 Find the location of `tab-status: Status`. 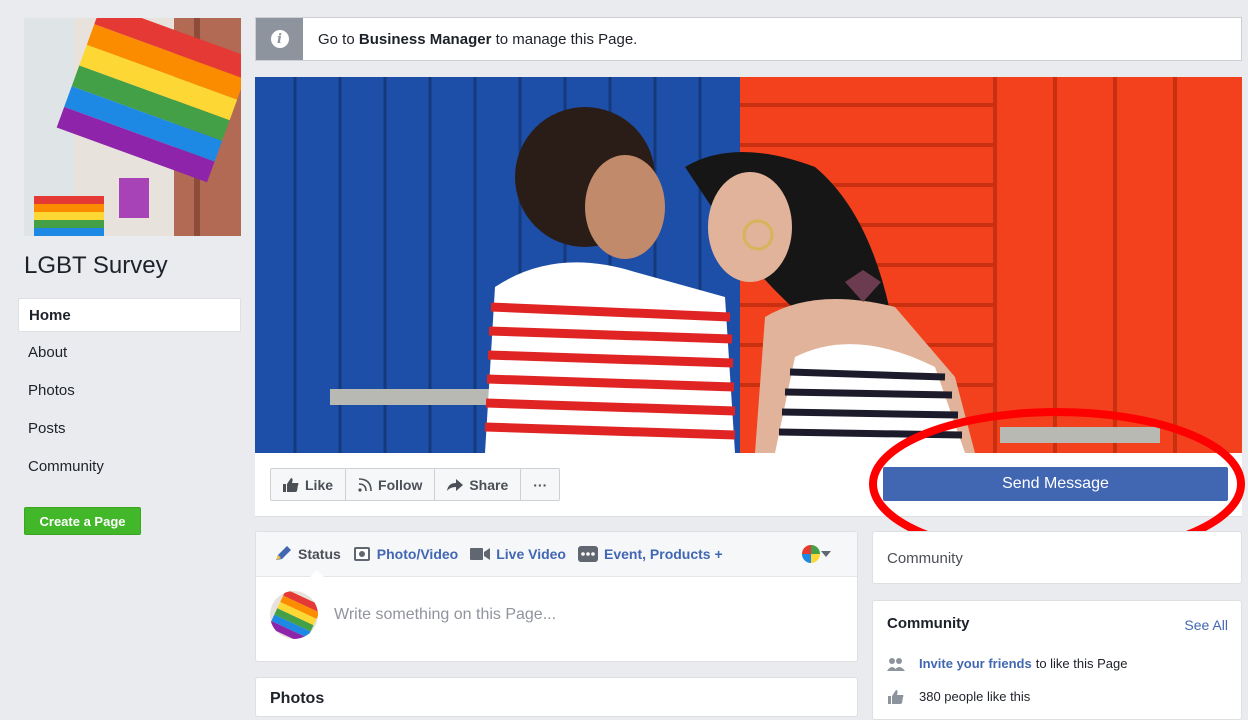

tab-status: Status is located at coordinates (307, 554).